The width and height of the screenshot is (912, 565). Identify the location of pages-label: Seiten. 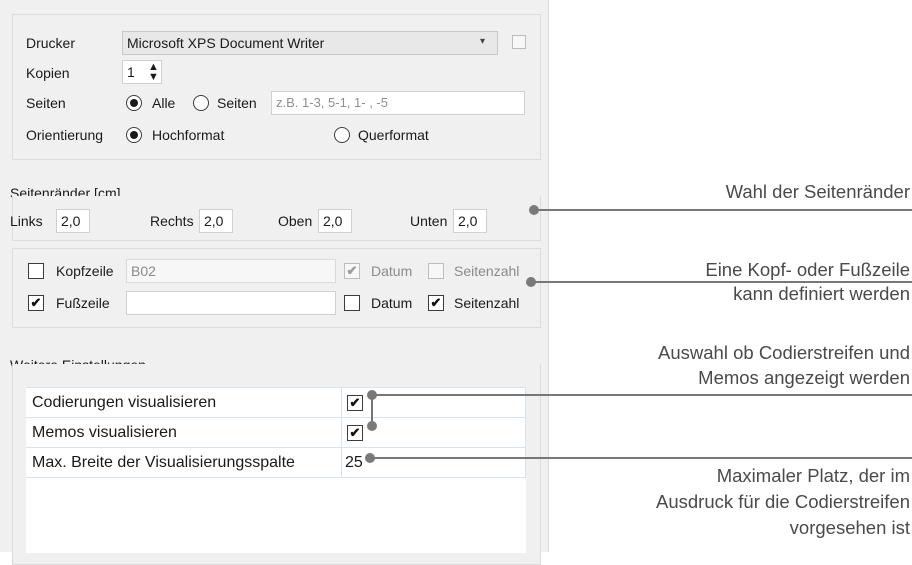
(46, 103).